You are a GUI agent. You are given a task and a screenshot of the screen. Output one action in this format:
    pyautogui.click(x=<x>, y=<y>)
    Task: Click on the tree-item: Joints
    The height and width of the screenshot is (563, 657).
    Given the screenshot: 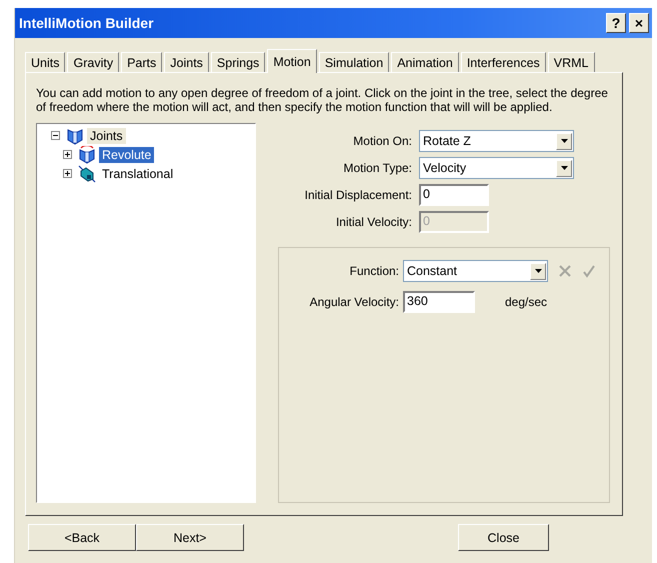 What is the action you would take?
    pyautogui.click(x=106, y=136)
    